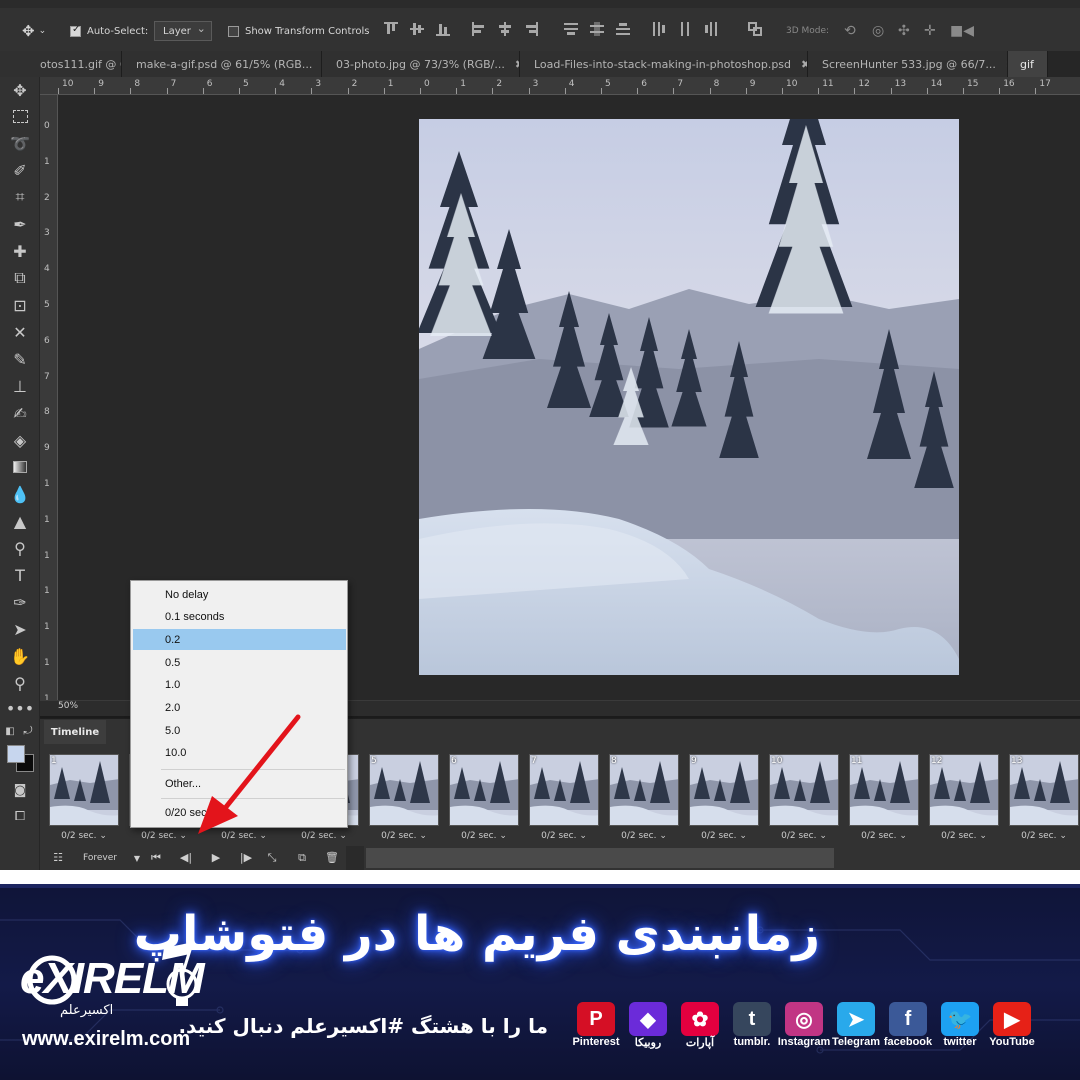  I want to click on tab-otos111: otos111.gif @ 6...✖, so click(61, 64).